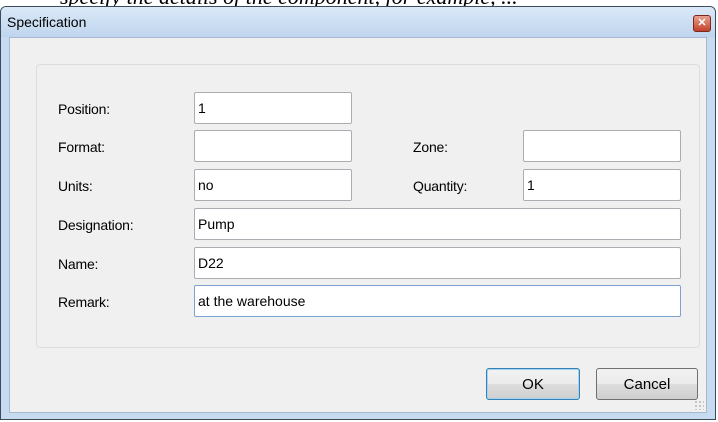 This screenshot has height=422, width=718. I want to click on position-field, so click(273, 108).